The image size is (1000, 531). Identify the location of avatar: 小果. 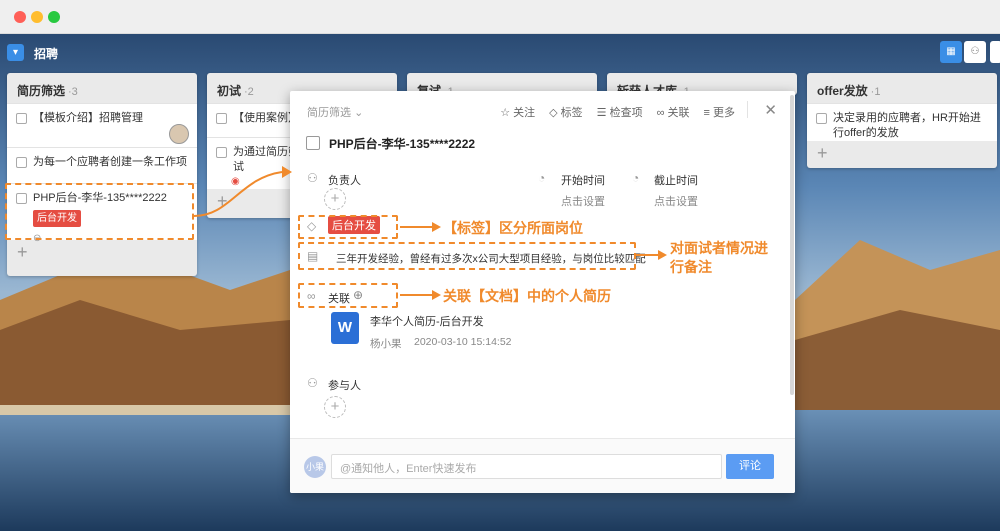
(315, 467).